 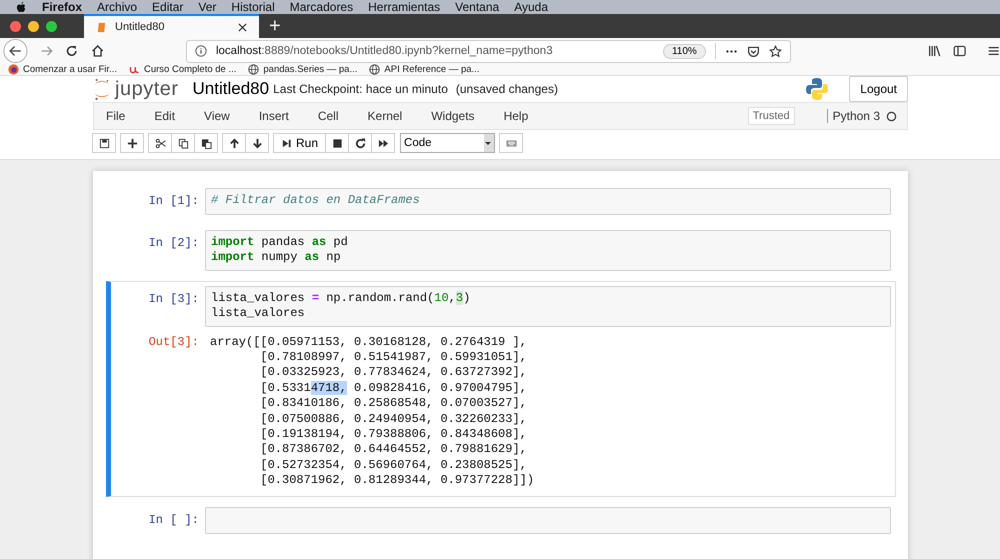 I want to click on menu-item: Herramientas, so click(x=404, y=7).